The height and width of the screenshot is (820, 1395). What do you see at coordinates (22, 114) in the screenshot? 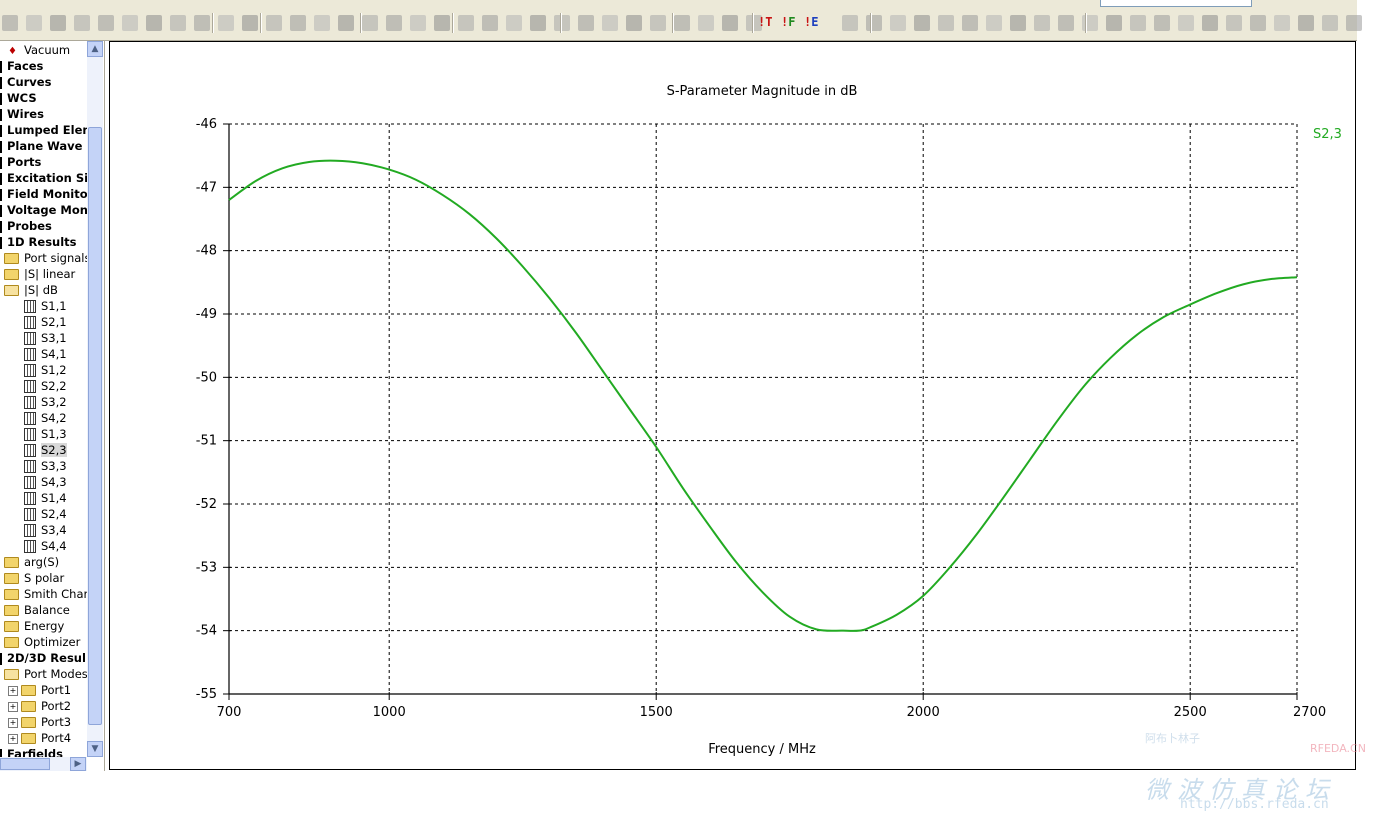
I see `tree-item: Wires` at bounding box center [22, 114].